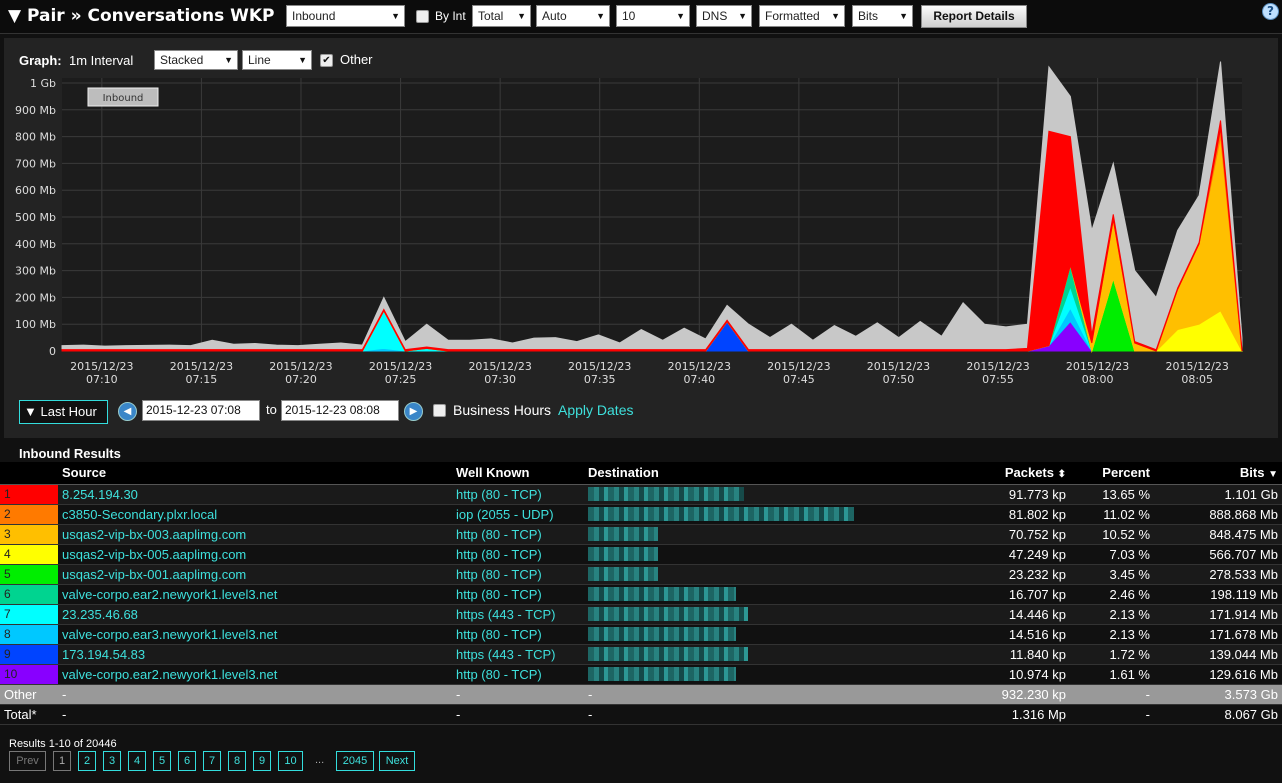 This screenshot has height=783, width=1282. Describe the element at coordinates (501, 16) in the screenshot. I see `total-select: Total ▼` at that location.